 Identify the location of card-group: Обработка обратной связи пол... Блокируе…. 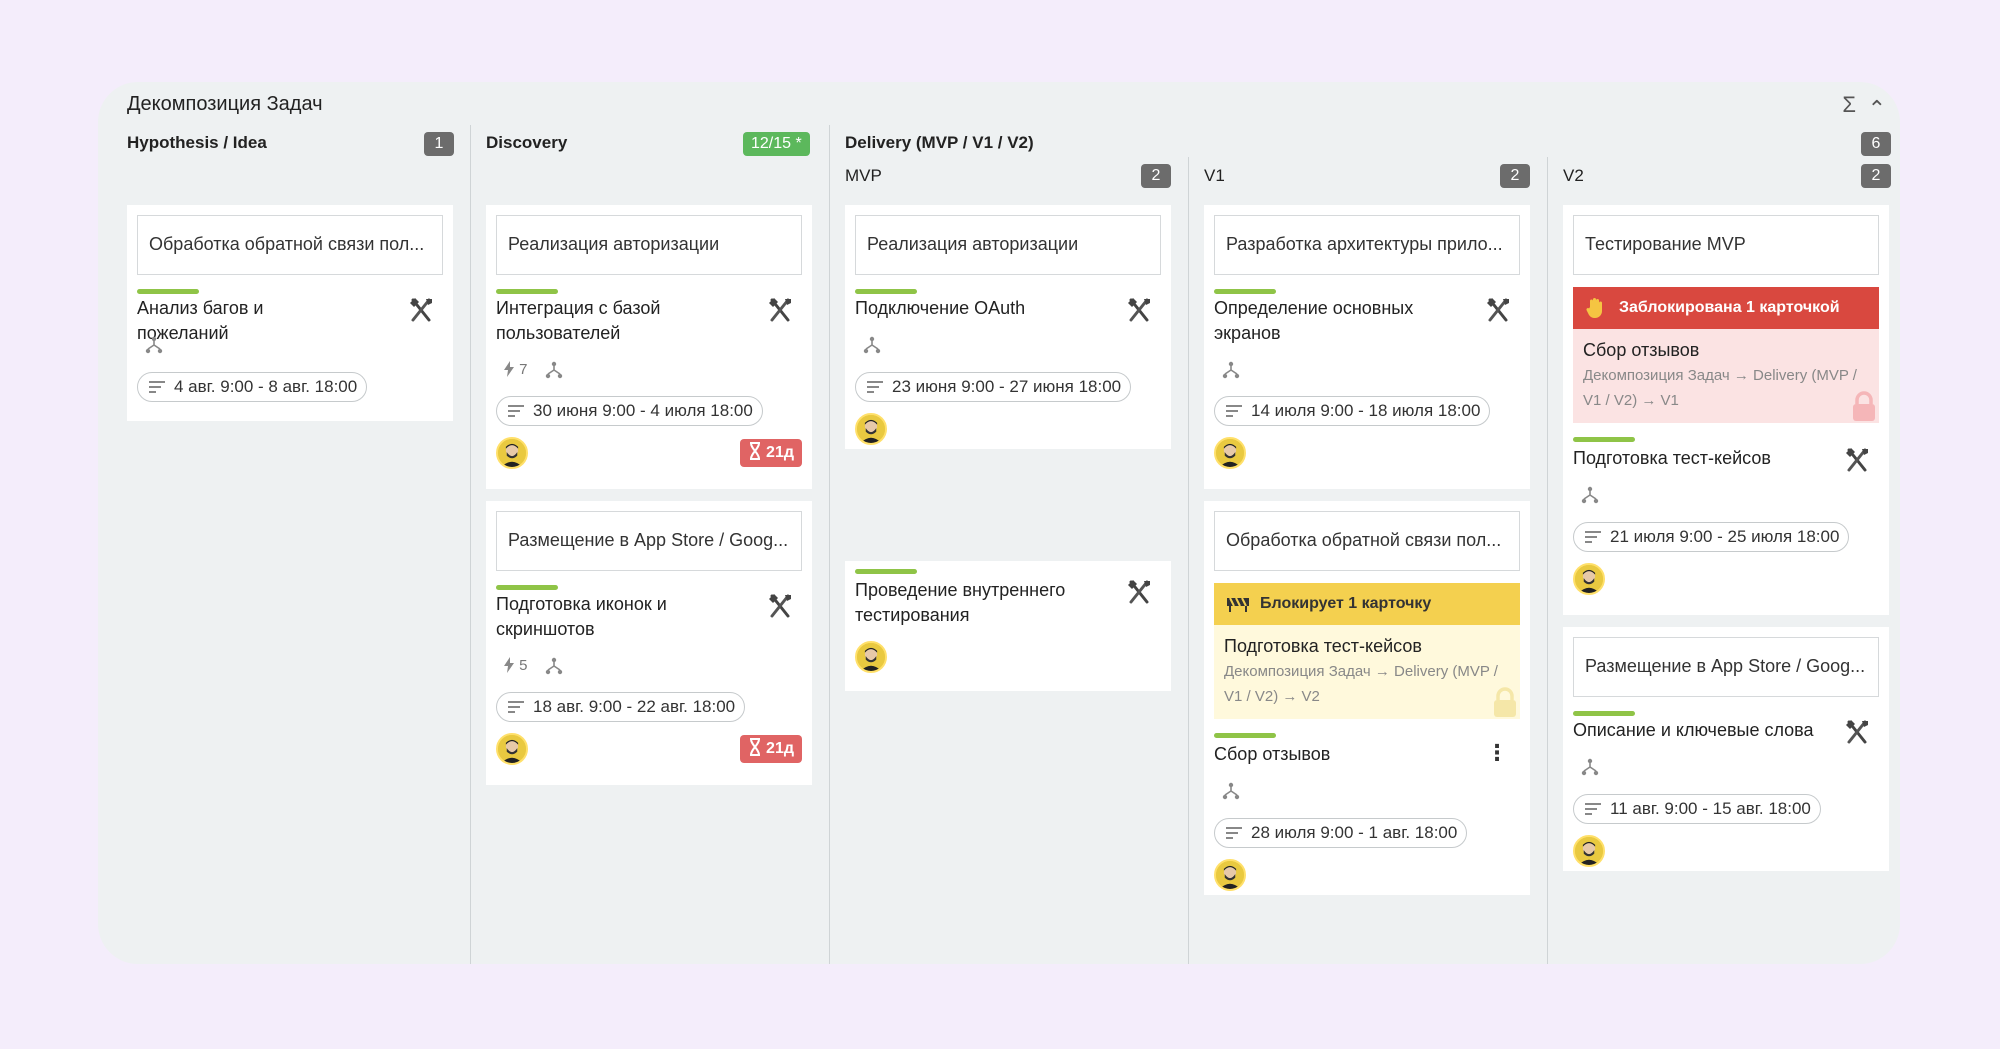
(1367, 698).